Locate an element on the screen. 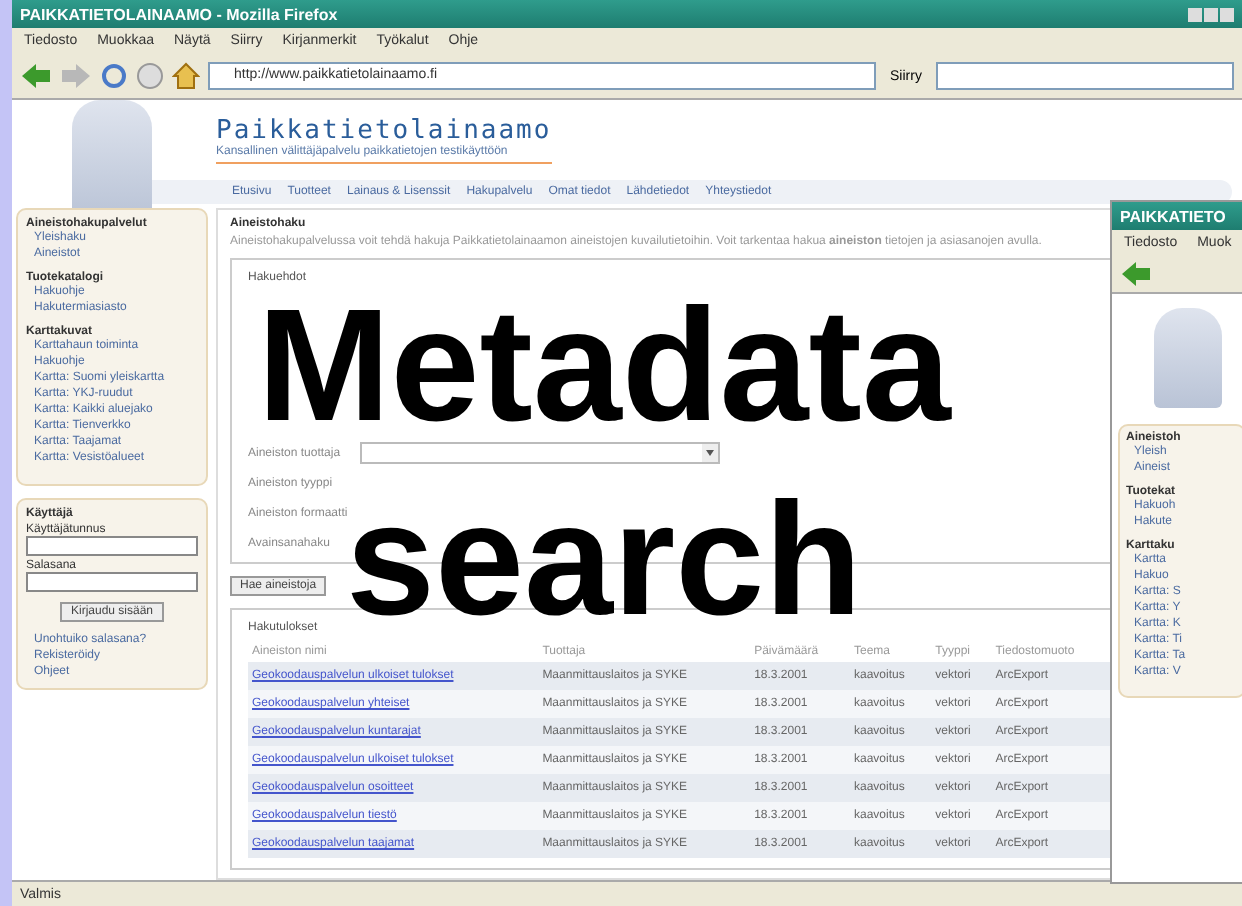  window-title: PAIKKATIETOLAINAAMO - Mozilla Firefox is located at coordinates (179, 14).